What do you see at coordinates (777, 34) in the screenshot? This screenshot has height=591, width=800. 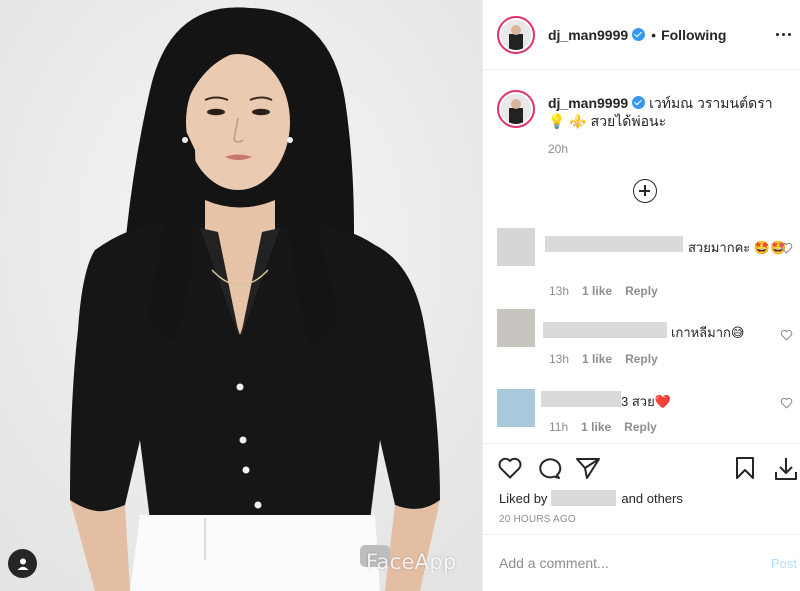 I see `more-icon` at bounding box center [777, 34].